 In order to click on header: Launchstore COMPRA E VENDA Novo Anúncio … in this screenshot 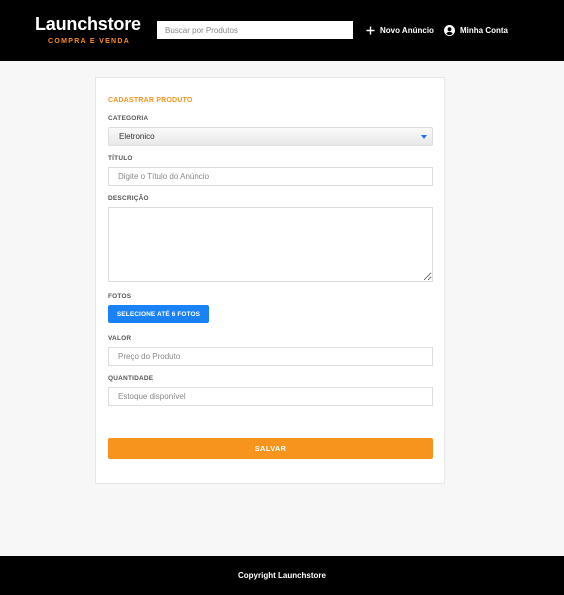, I will do `click(282, 30)`.